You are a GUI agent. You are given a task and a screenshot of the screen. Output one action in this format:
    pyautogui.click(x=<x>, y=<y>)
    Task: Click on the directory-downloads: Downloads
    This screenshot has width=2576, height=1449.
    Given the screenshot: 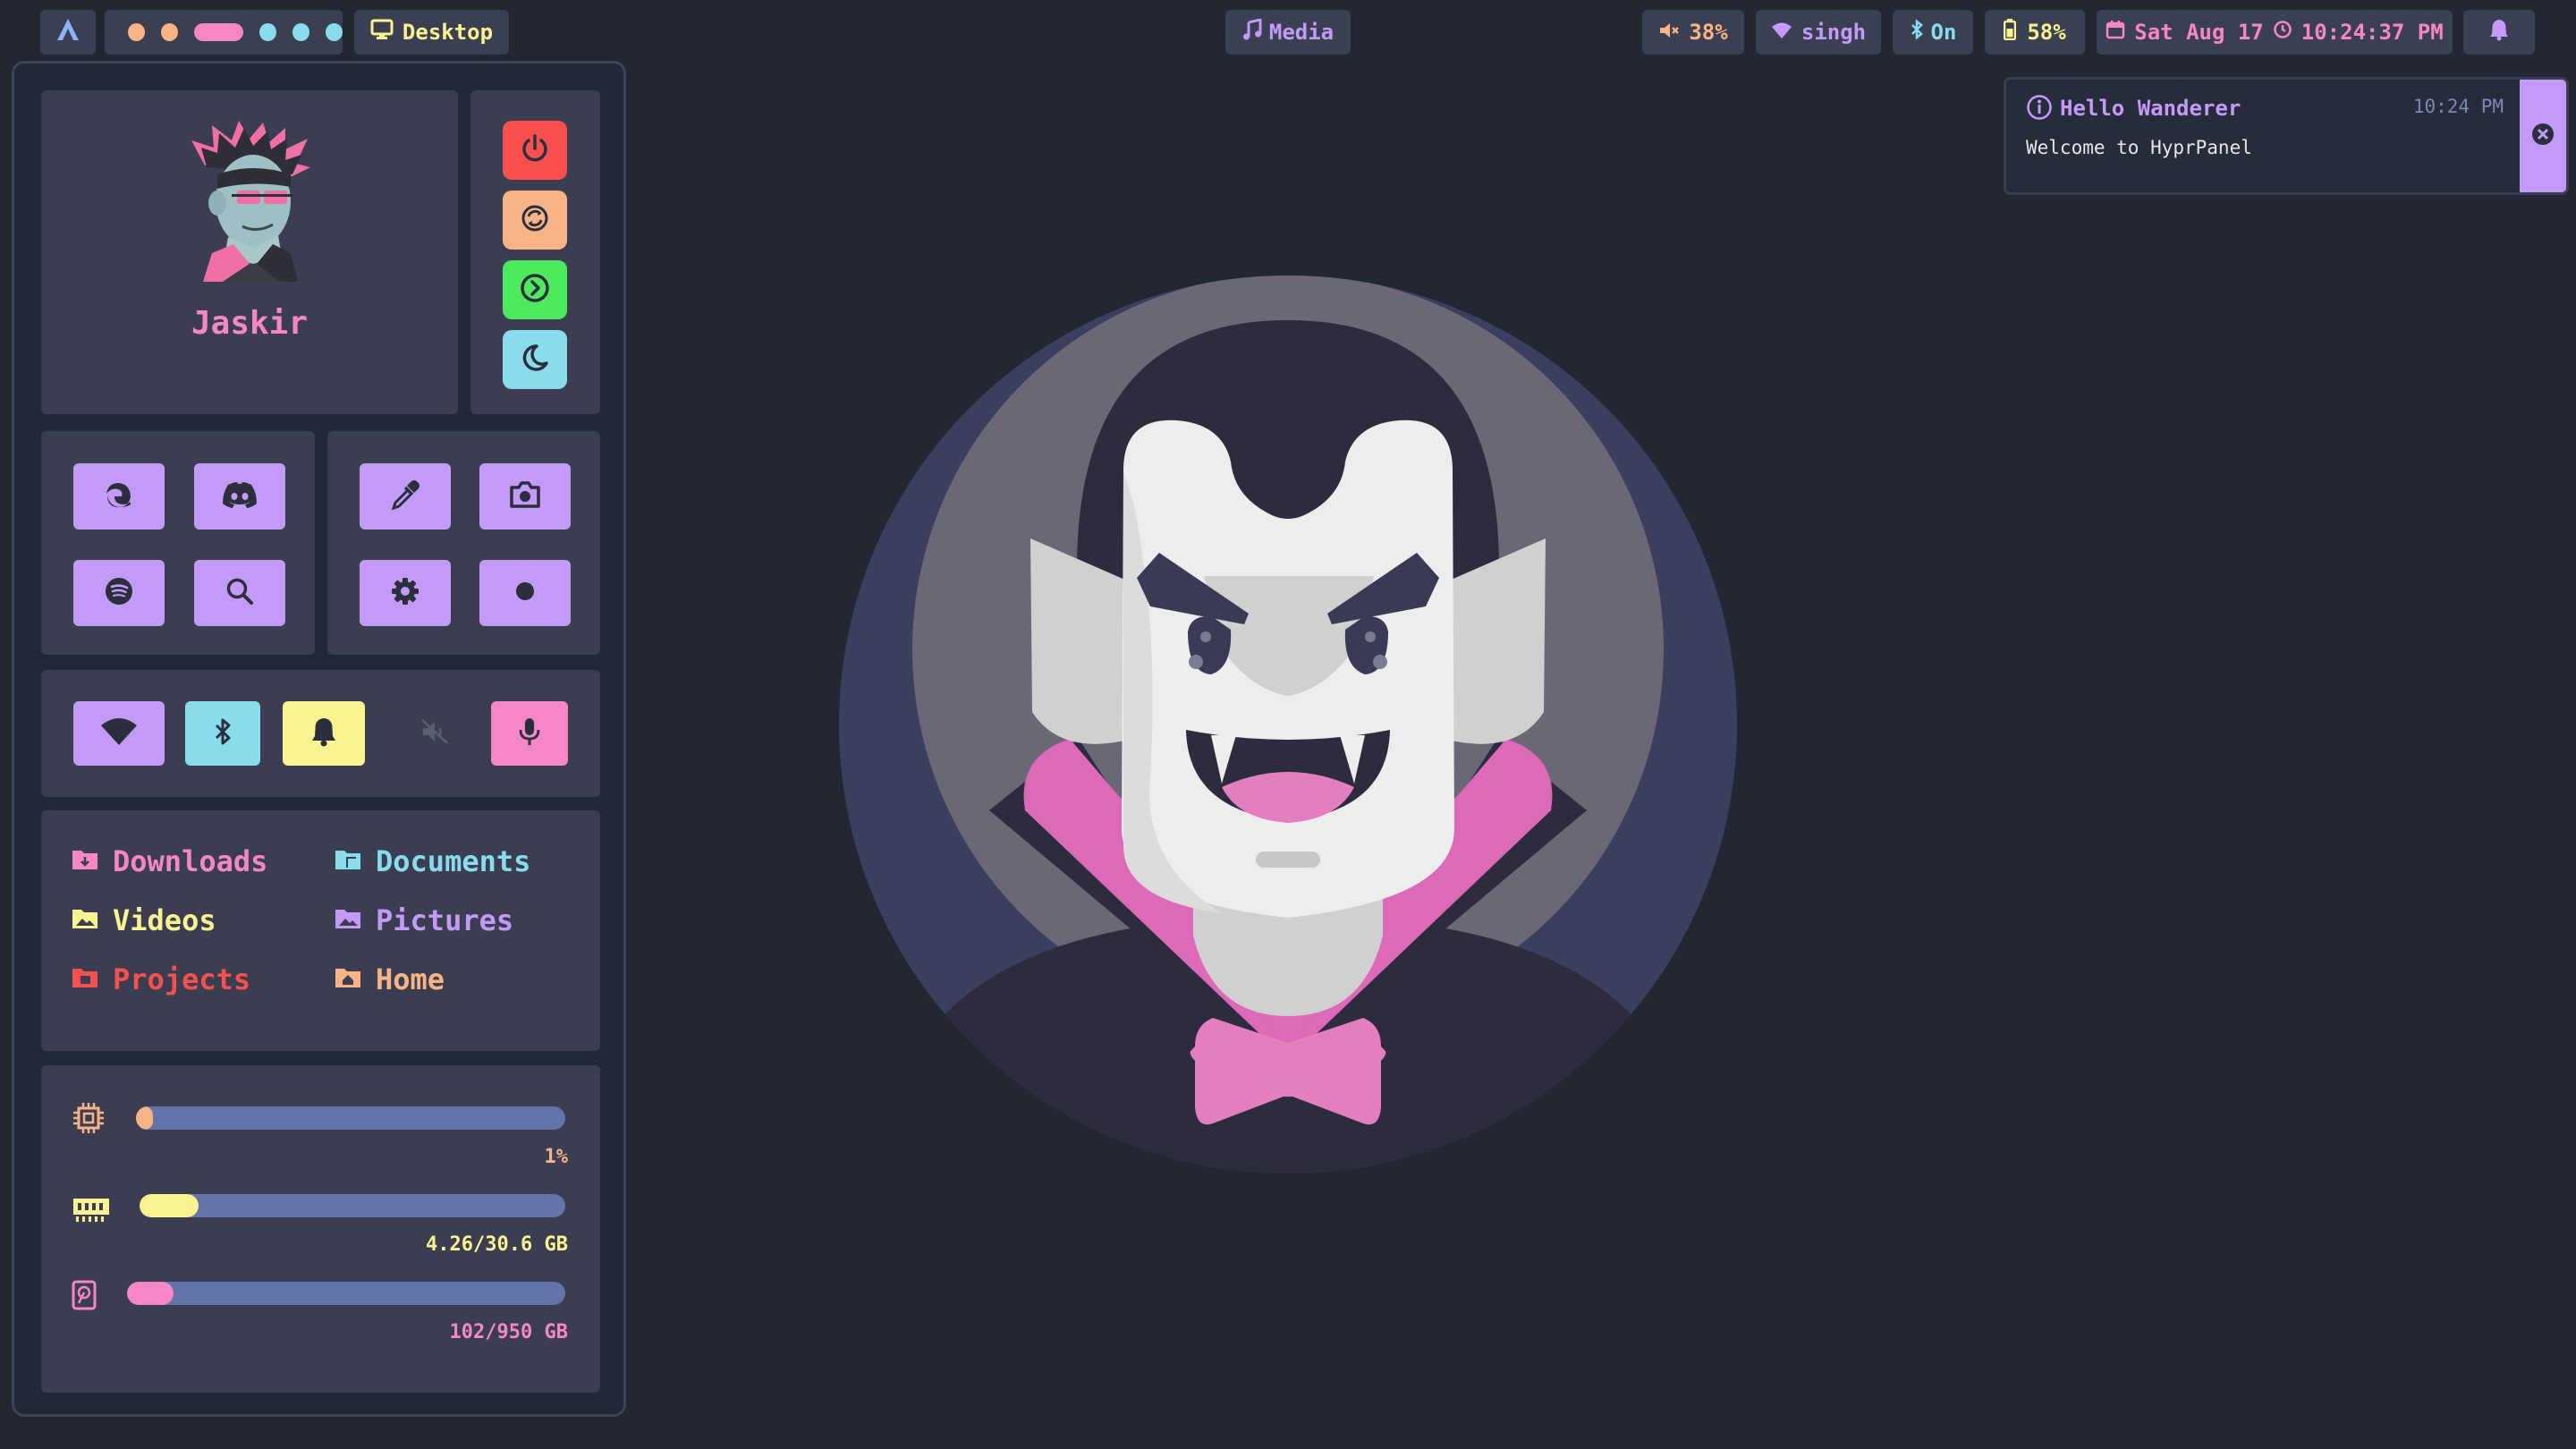 What is the action you would take?
    pyautogui.click(x=169, y=861)
    